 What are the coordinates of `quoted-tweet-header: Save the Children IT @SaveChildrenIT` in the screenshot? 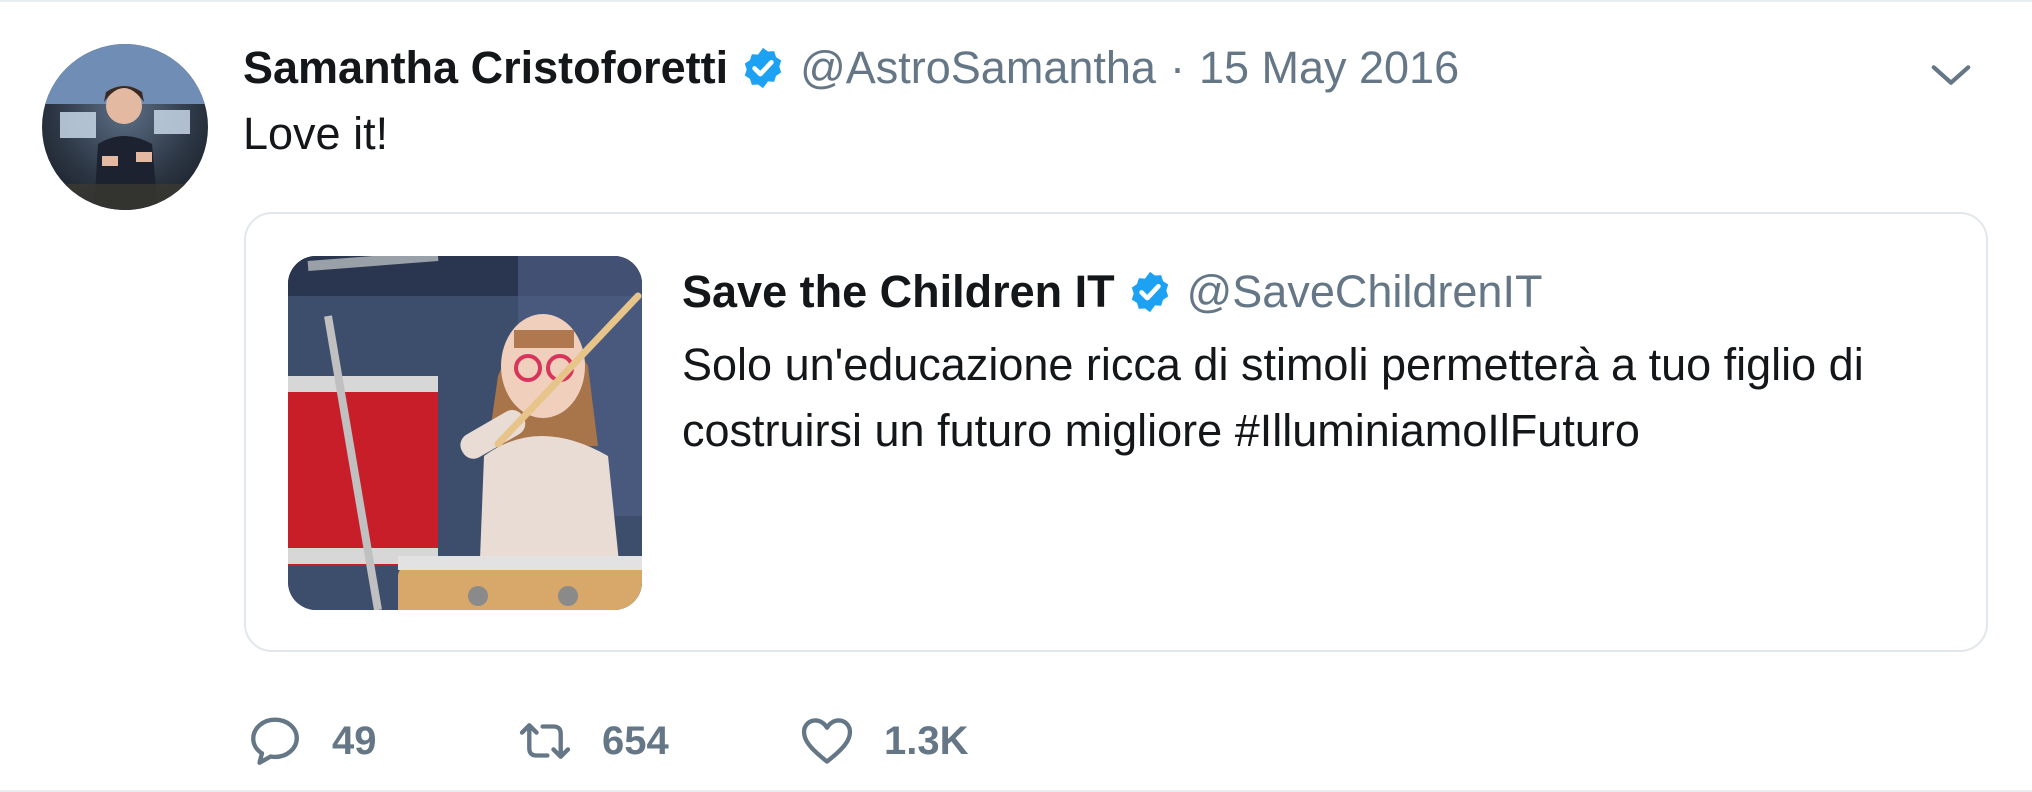 It's located at (1112, 292).